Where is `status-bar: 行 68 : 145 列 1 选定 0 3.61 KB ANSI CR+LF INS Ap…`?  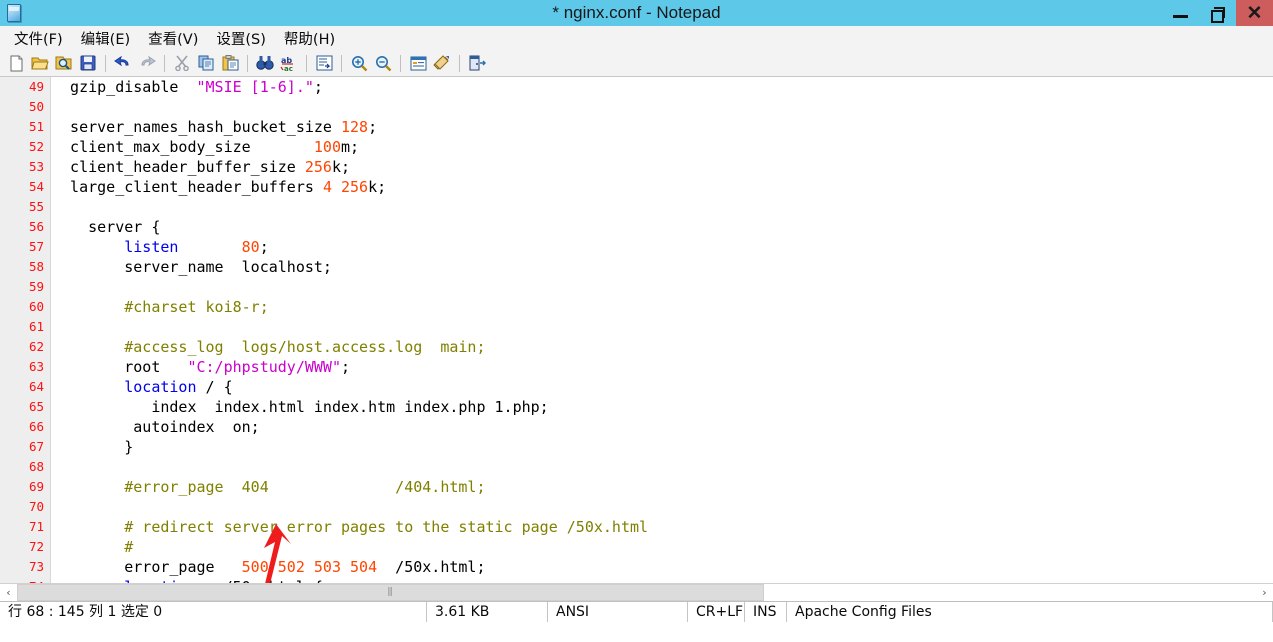 status-bar: 行 68 : 145 列 1 选定 0 3.61 KB ANSI CR+LF INS Ap… is located at coordinates (636, 611).